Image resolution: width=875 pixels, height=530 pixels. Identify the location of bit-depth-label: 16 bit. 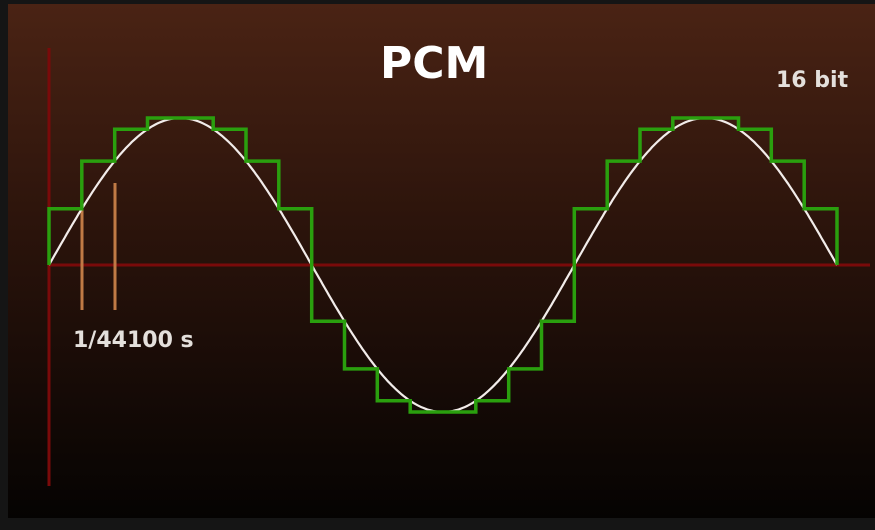
(812, 80).